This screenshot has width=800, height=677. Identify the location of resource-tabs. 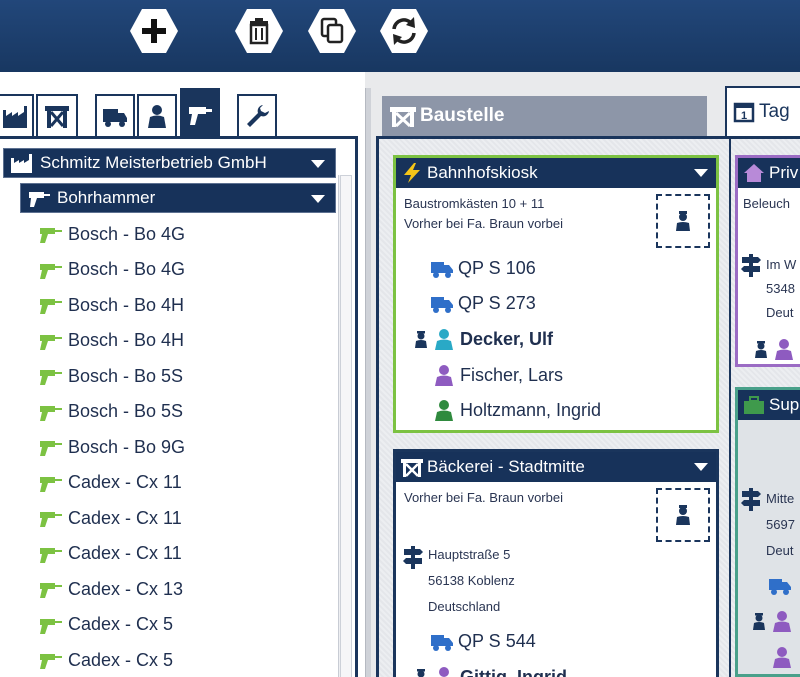
(182, 105).